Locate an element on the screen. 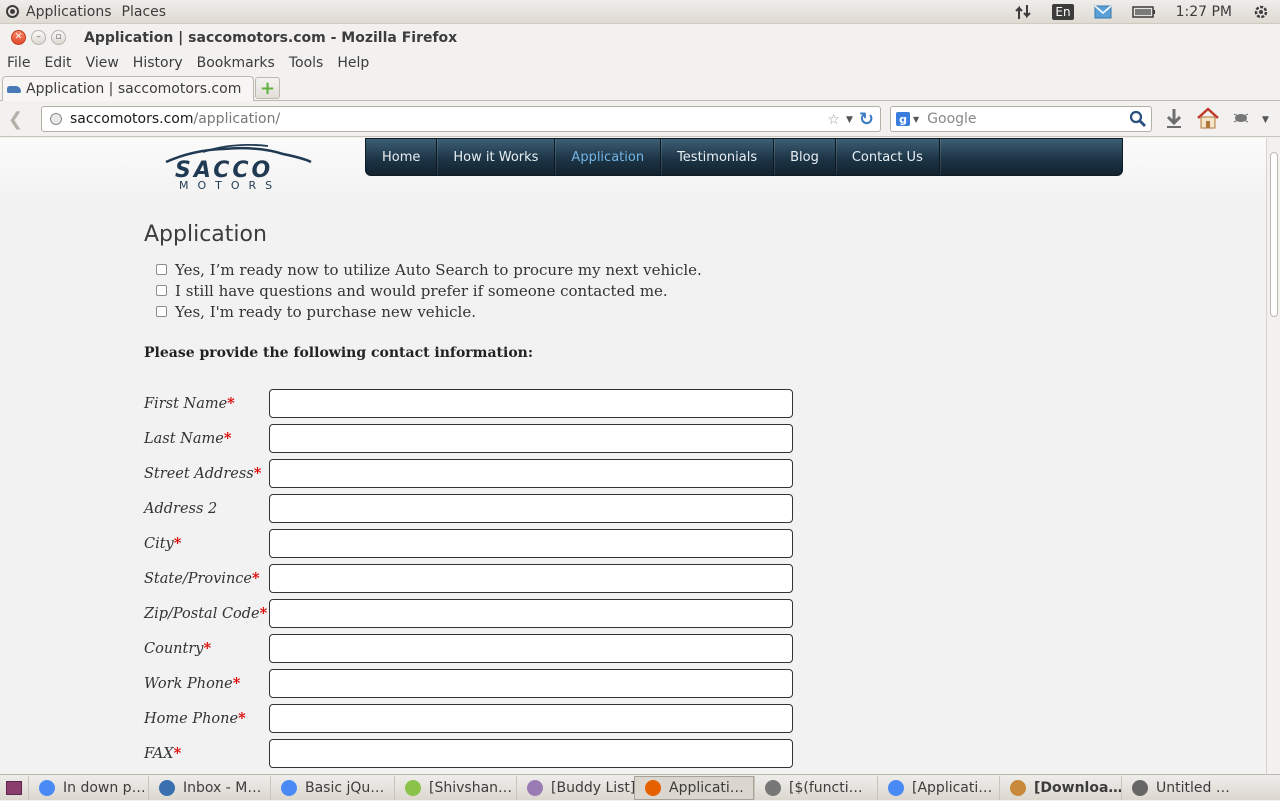 This screenshot has width=1280, height=801. reload-icon: ↻ is located at coordinates (866, 119).